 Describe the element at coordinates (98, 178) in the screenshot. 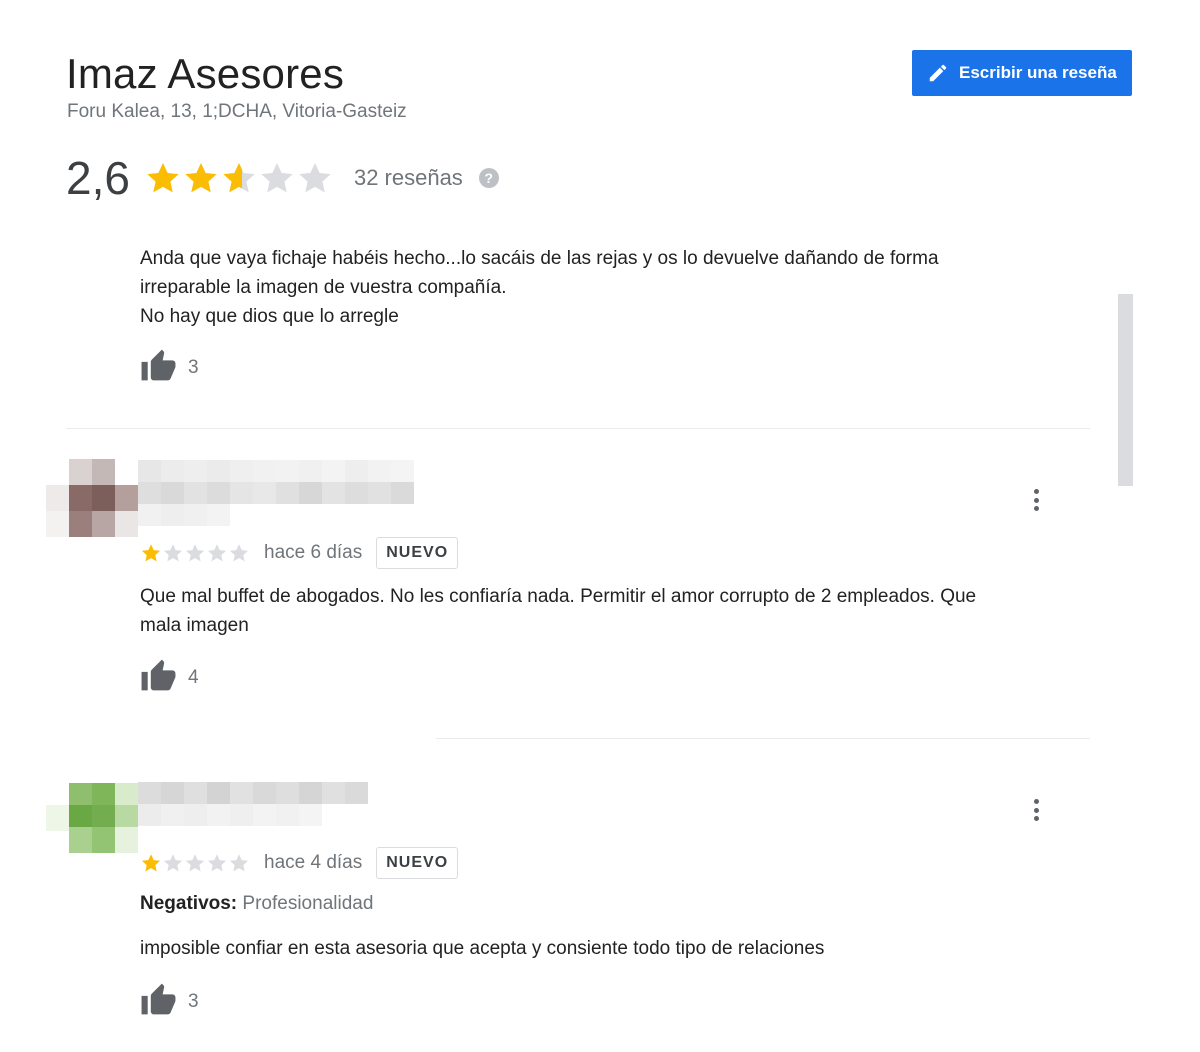

I see `rating-value: 2,6` at that location.